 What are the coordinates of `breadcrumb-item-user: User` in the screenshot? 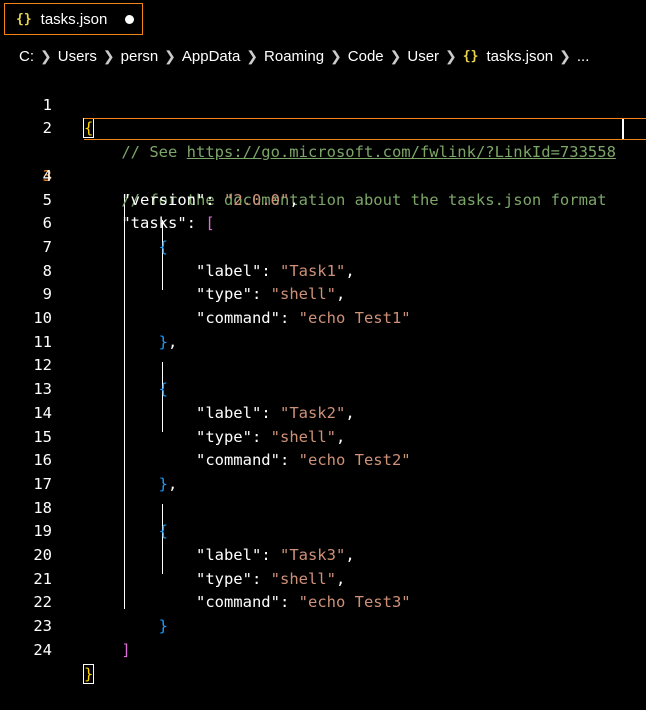 It's located at (423, 56).